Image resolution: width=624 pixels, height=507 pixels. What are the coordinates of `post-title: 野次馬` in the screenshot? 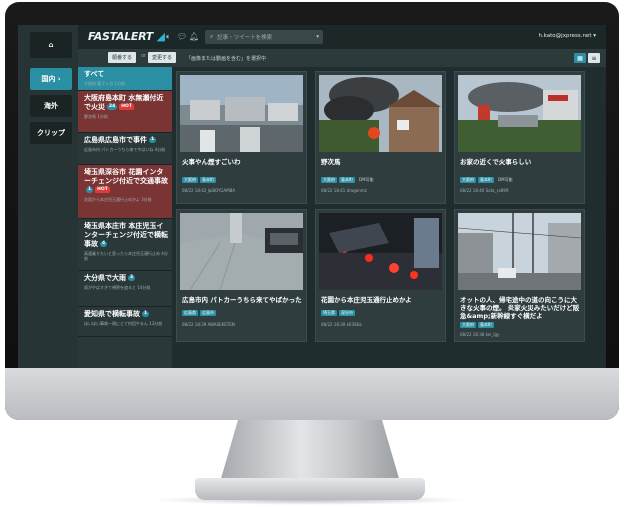 It's located at (331, 162).